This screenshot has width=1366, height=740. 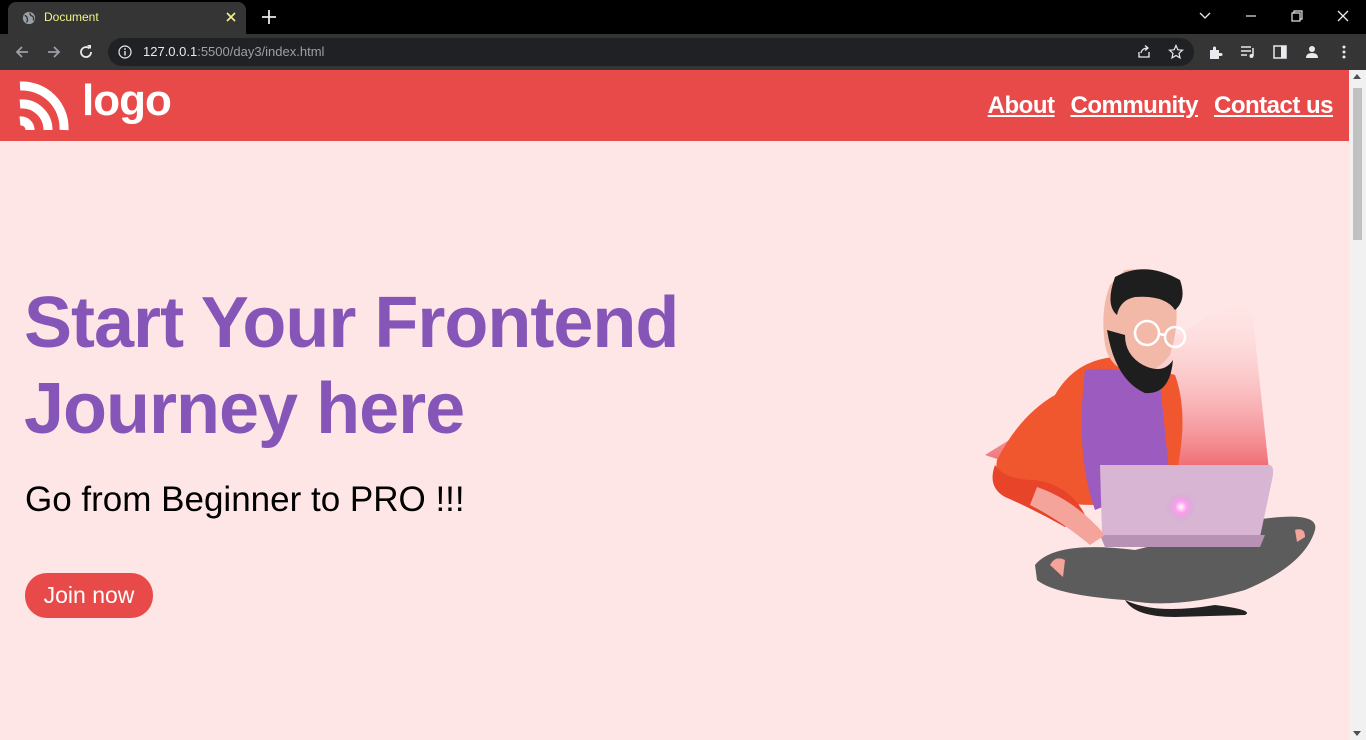 I want to click on main-nav: About Community Contact us, so click(x=1161, y=106).